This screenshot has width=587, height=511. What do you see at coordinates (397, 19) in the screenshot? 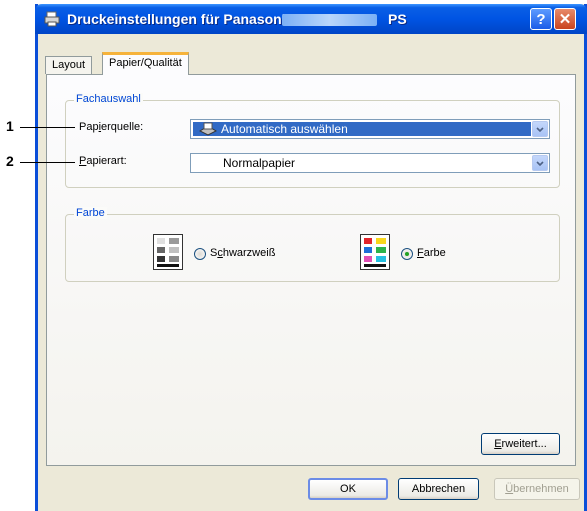
I see `window-title-suffix: PS` at bounding box center [397, 19].